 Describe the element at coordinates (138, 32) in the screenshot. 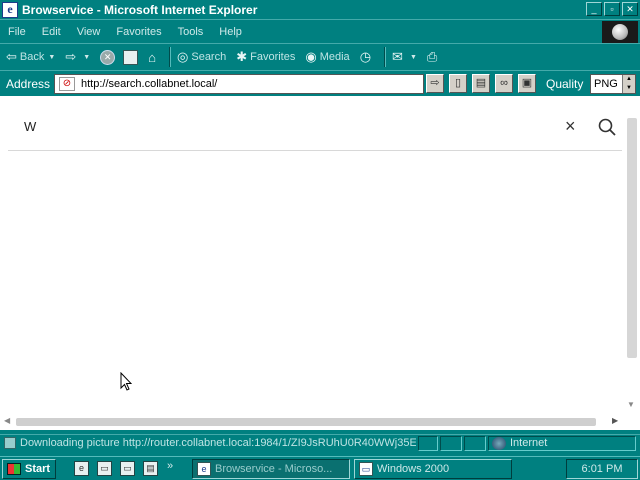

I see `menu-favorites: Favorites` at that location.